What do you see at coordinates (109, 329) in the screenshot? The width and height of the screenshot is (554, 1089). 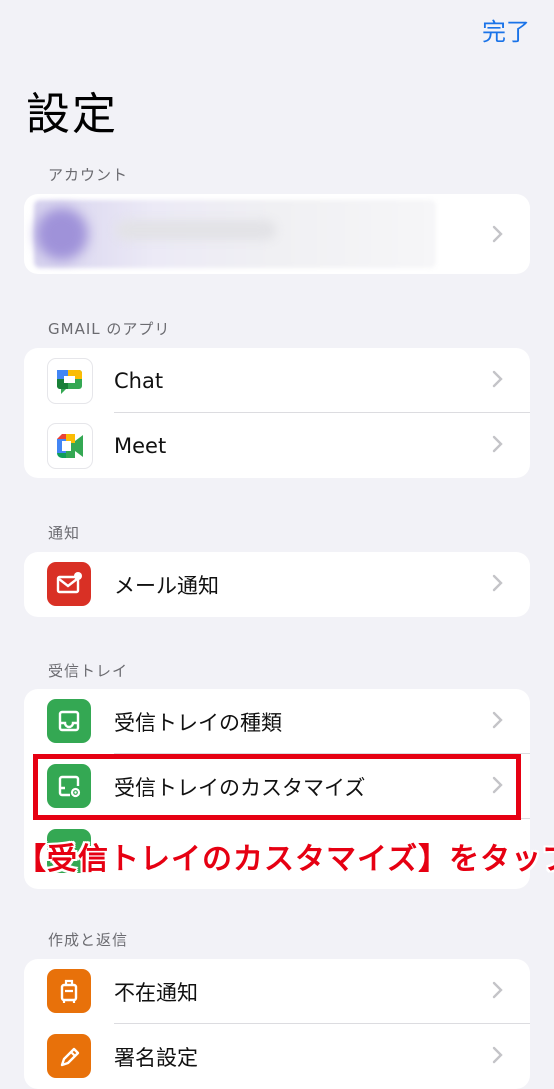 I see `section-header-apps: GMAIL のアプリ` at bounding box center [109, 329].